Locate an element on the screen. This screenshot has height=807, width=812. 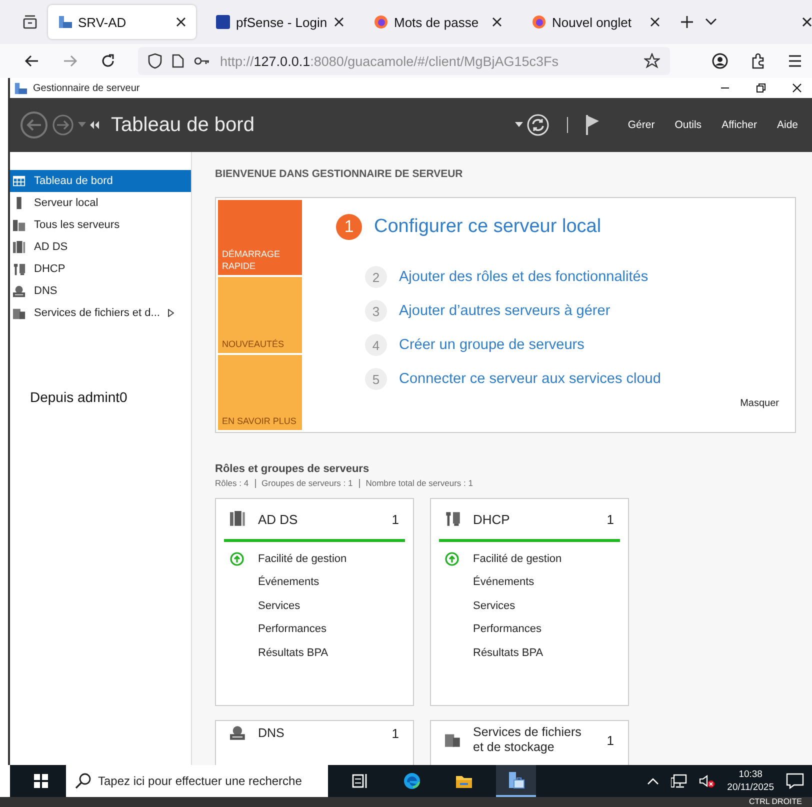
window-title: Gestionnaire de serveur is located at coordinates (86, 88).